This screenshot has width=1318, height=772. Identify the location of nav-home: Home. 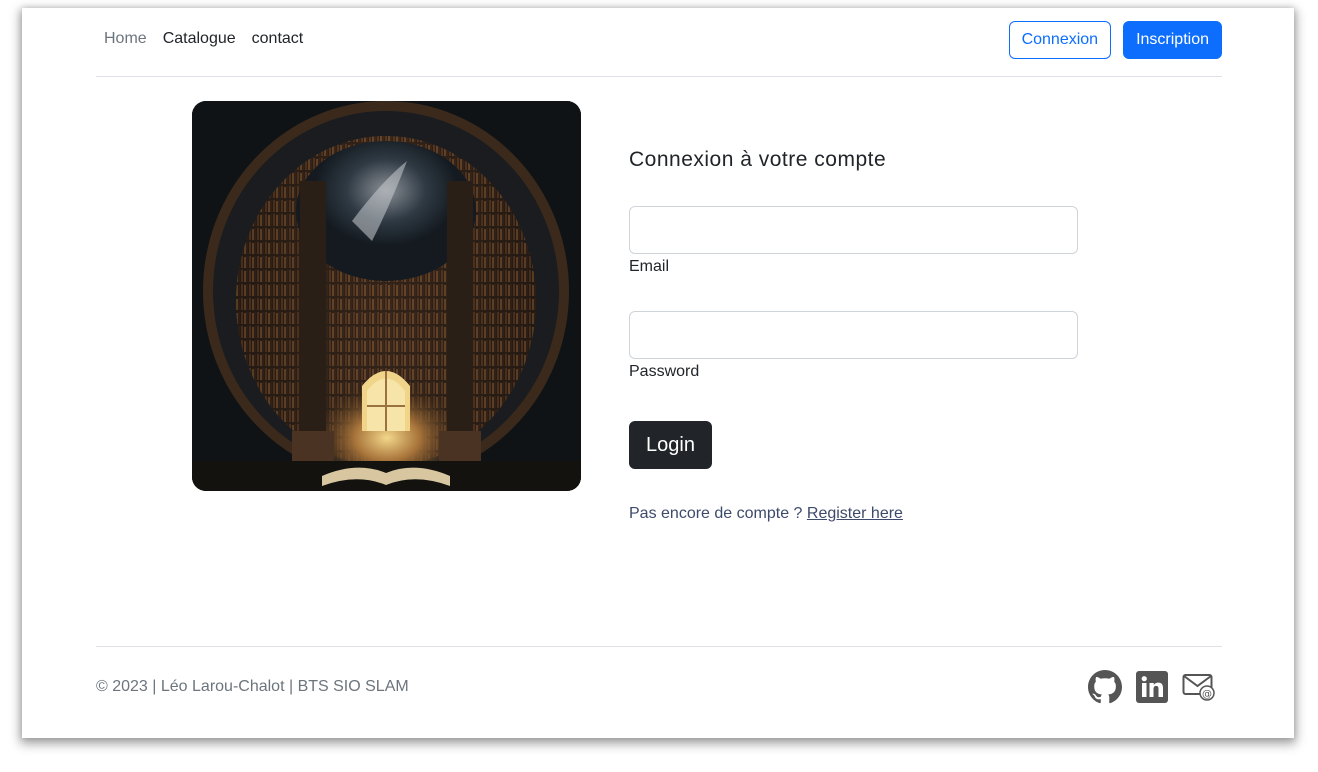
(125, 39).